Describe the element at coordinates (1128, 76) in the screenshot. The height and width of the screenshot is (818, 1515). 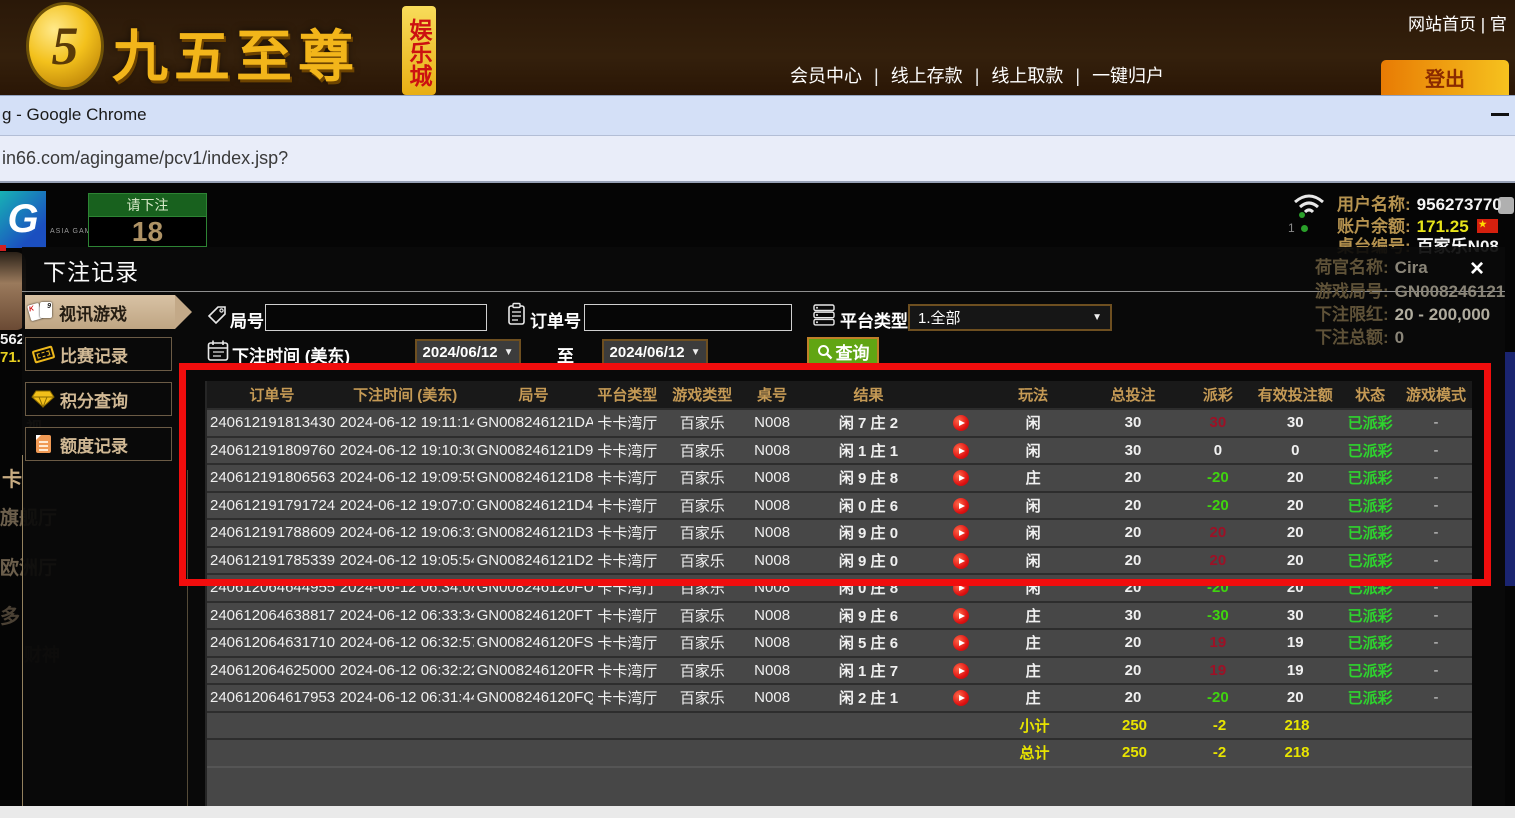
I see `nav-one-key-transfer: 一键归户` at that location.